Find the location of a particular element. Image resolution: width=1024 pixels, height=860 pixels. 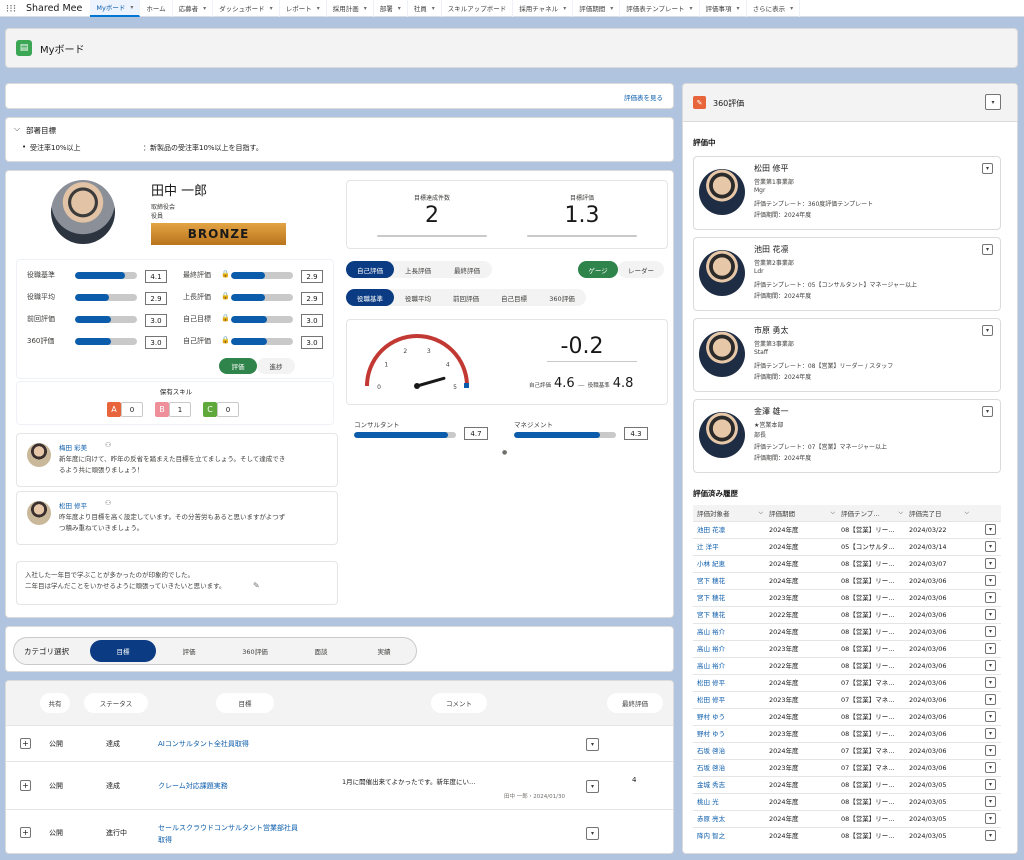

view-radar: レーダー is located at coordinates (641, 269).